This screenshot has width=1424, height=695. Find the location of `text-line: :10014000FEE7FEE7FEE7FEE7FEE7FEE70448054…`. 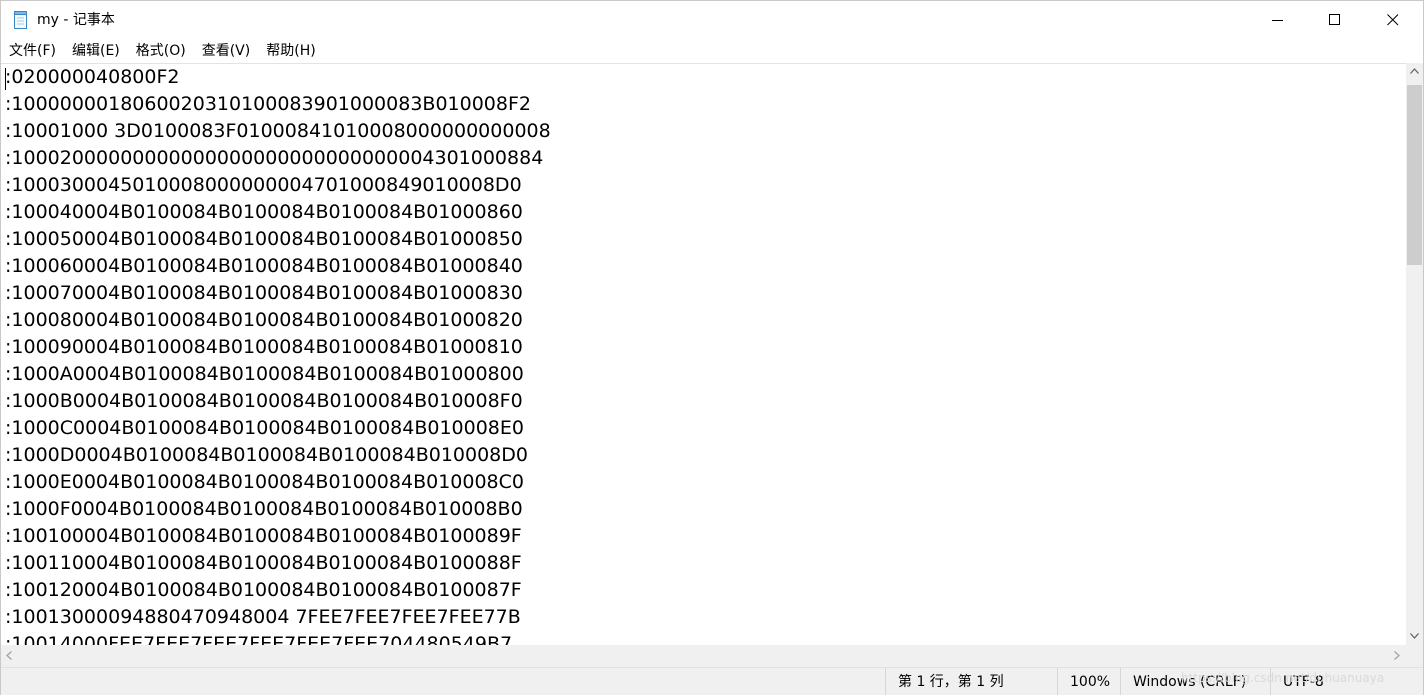

text-line: :10014000FEE7FEE7FEE7FEE7FEE7FEE70448054… is located at coordinates (259, 639).